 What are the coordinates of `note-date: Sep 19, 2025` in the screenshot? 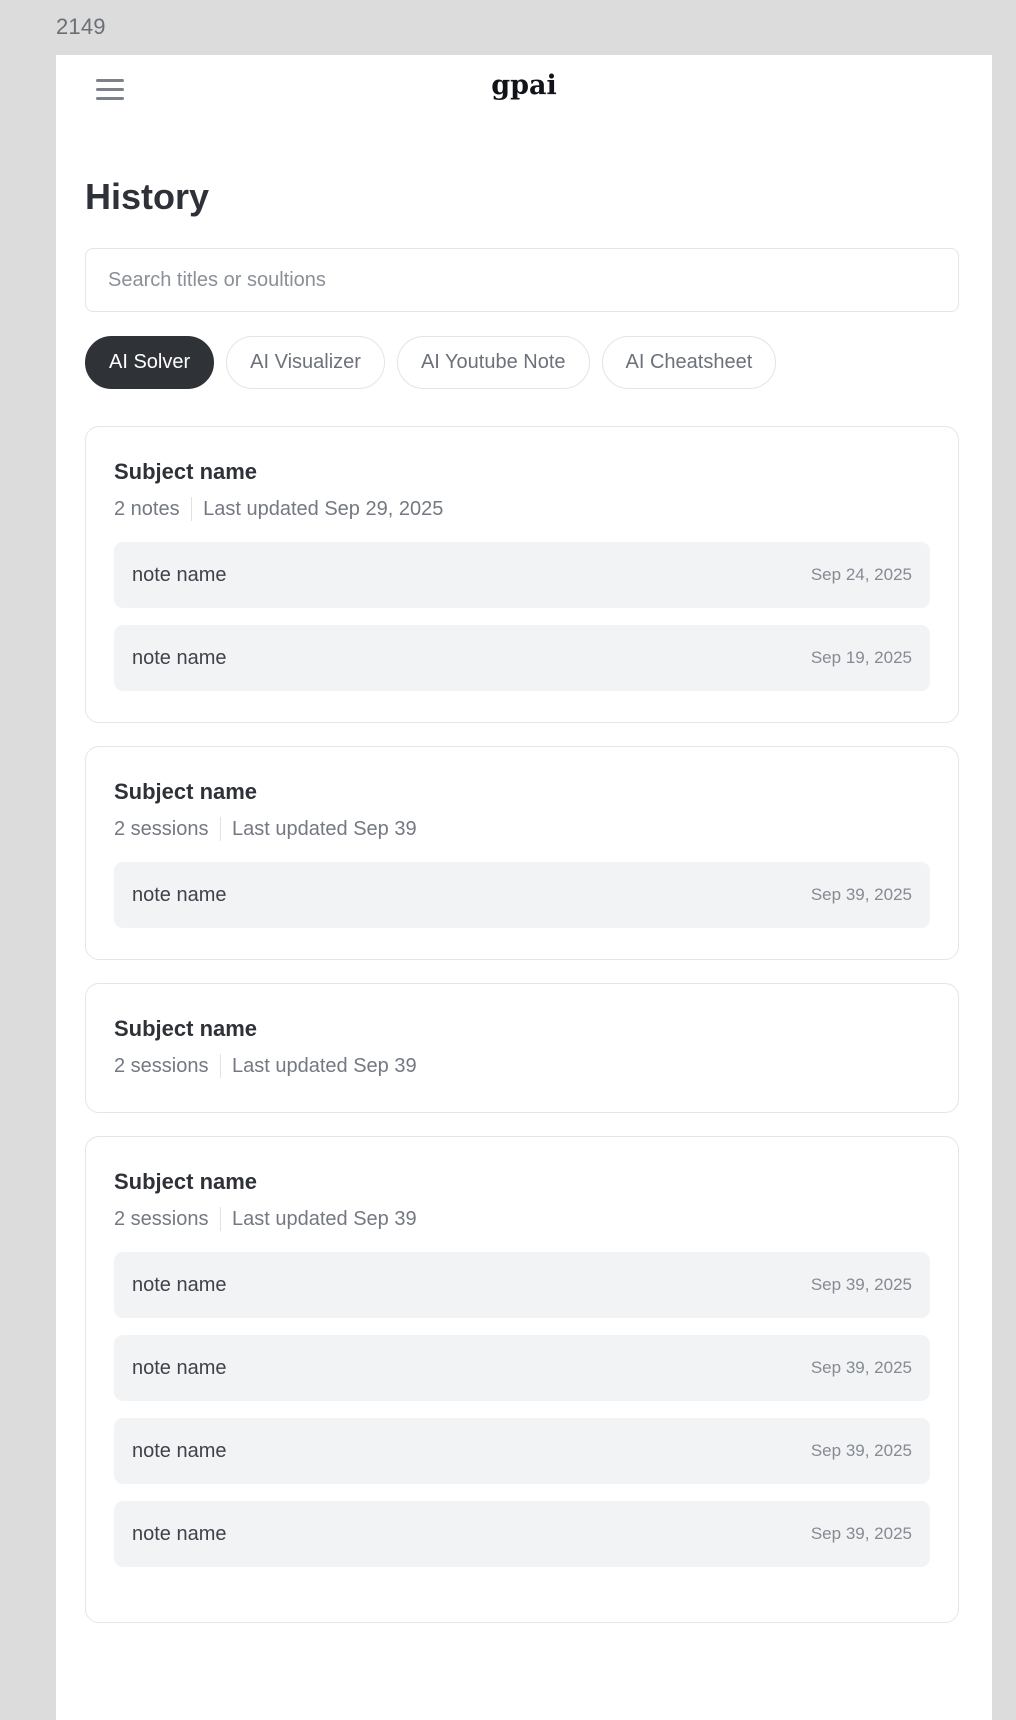 It's located at (861, 657).